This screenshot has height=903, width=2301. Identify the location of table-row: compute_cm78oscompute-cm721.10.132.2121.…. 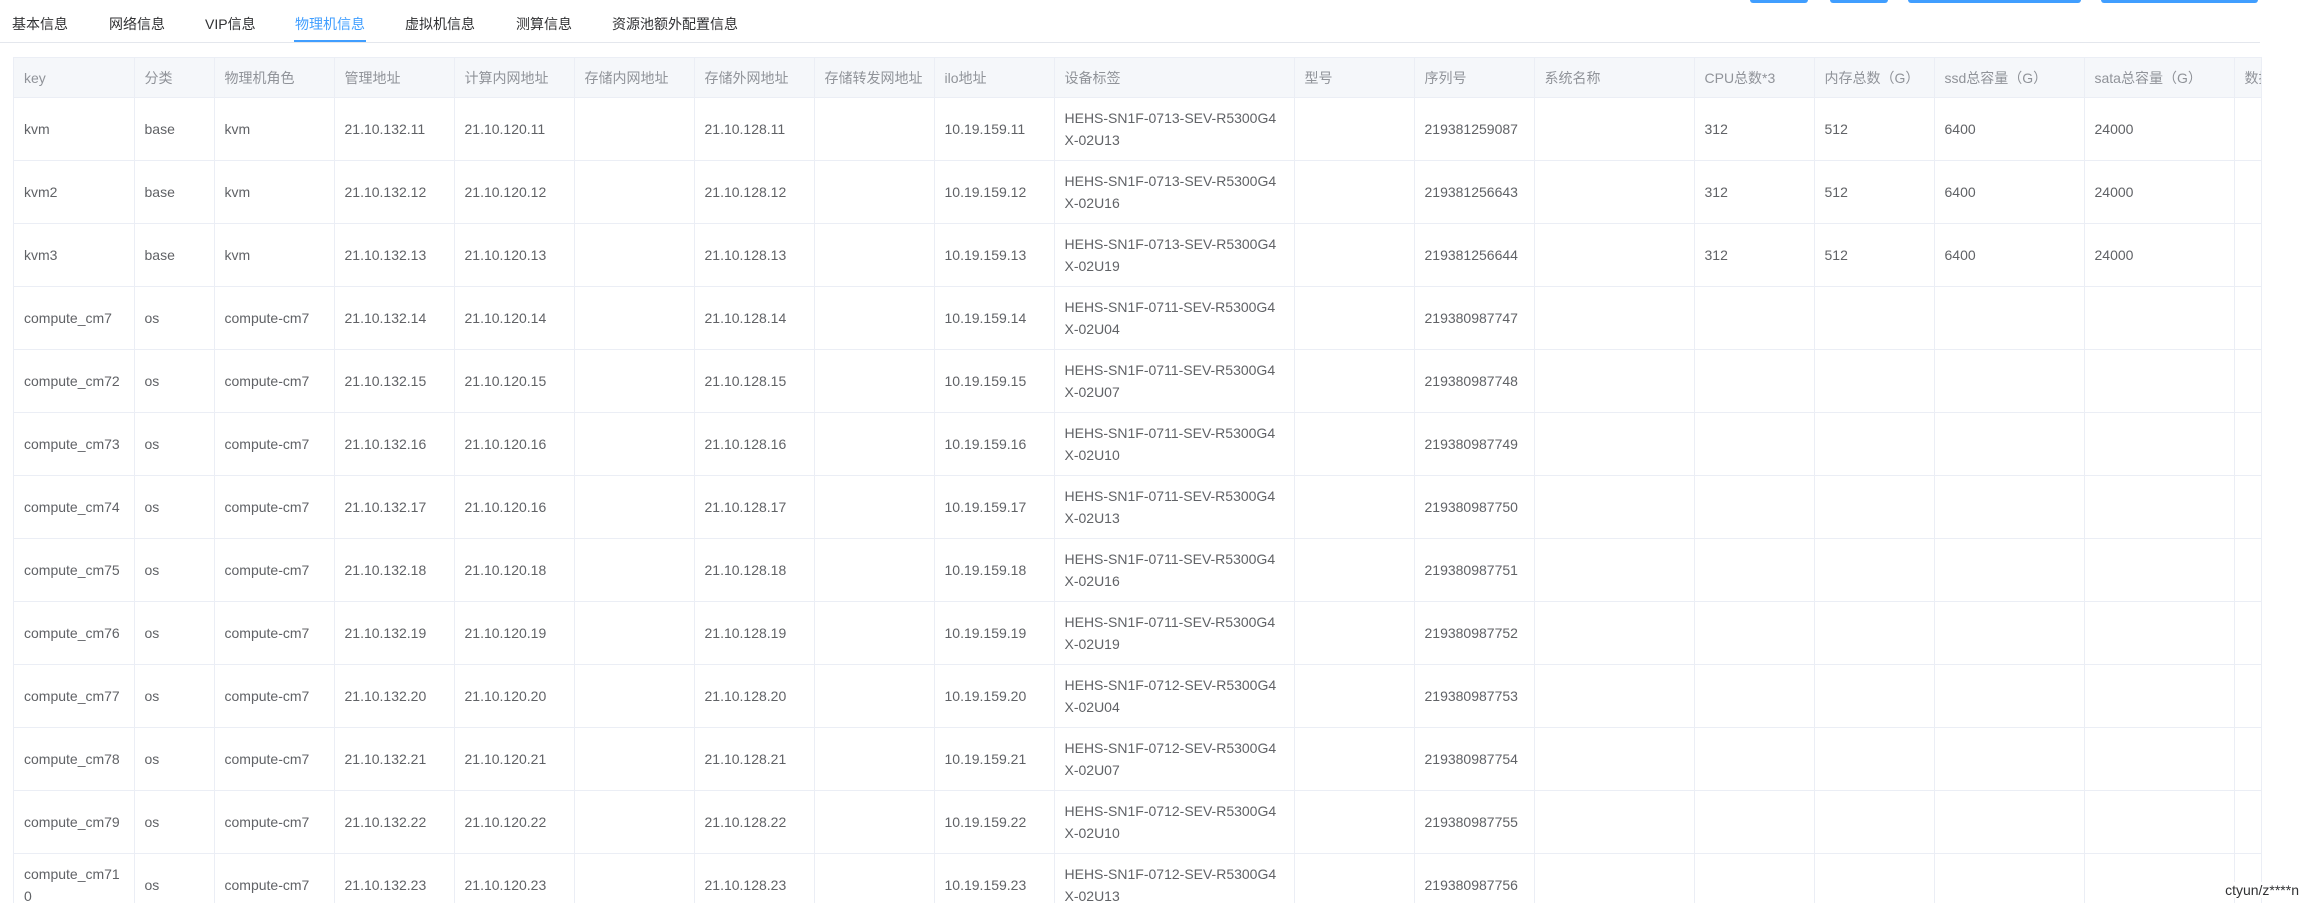
(1138, 759).